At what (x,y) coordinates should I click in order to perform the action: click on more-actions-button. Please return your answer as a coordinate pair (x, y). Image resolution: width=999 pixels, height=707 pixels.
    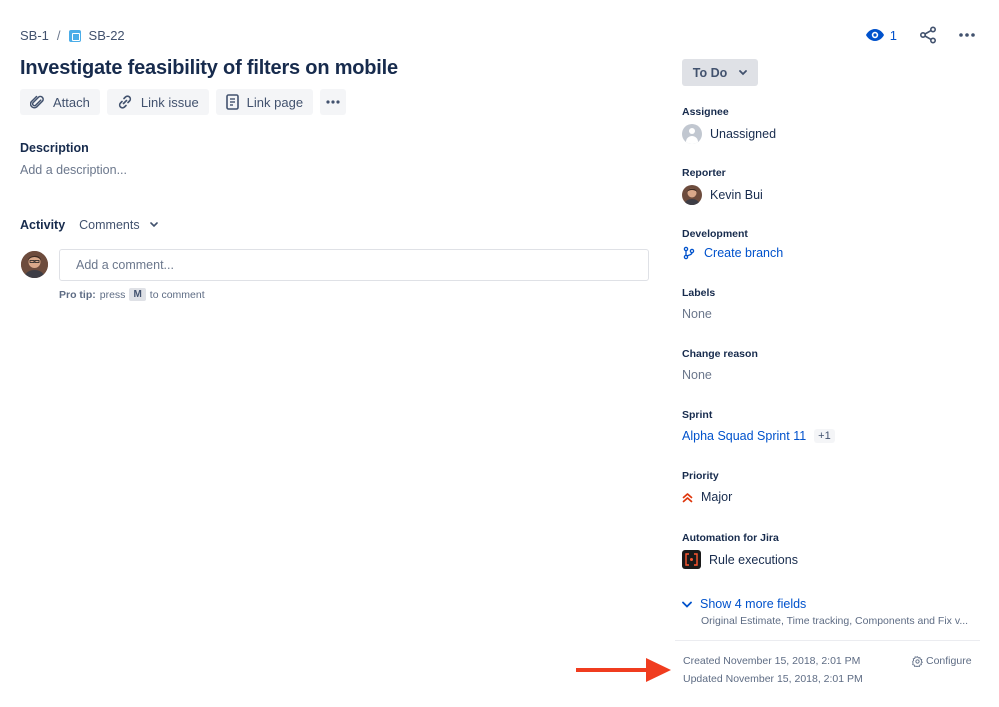
    Looking at the image, I should click on (967, 35).